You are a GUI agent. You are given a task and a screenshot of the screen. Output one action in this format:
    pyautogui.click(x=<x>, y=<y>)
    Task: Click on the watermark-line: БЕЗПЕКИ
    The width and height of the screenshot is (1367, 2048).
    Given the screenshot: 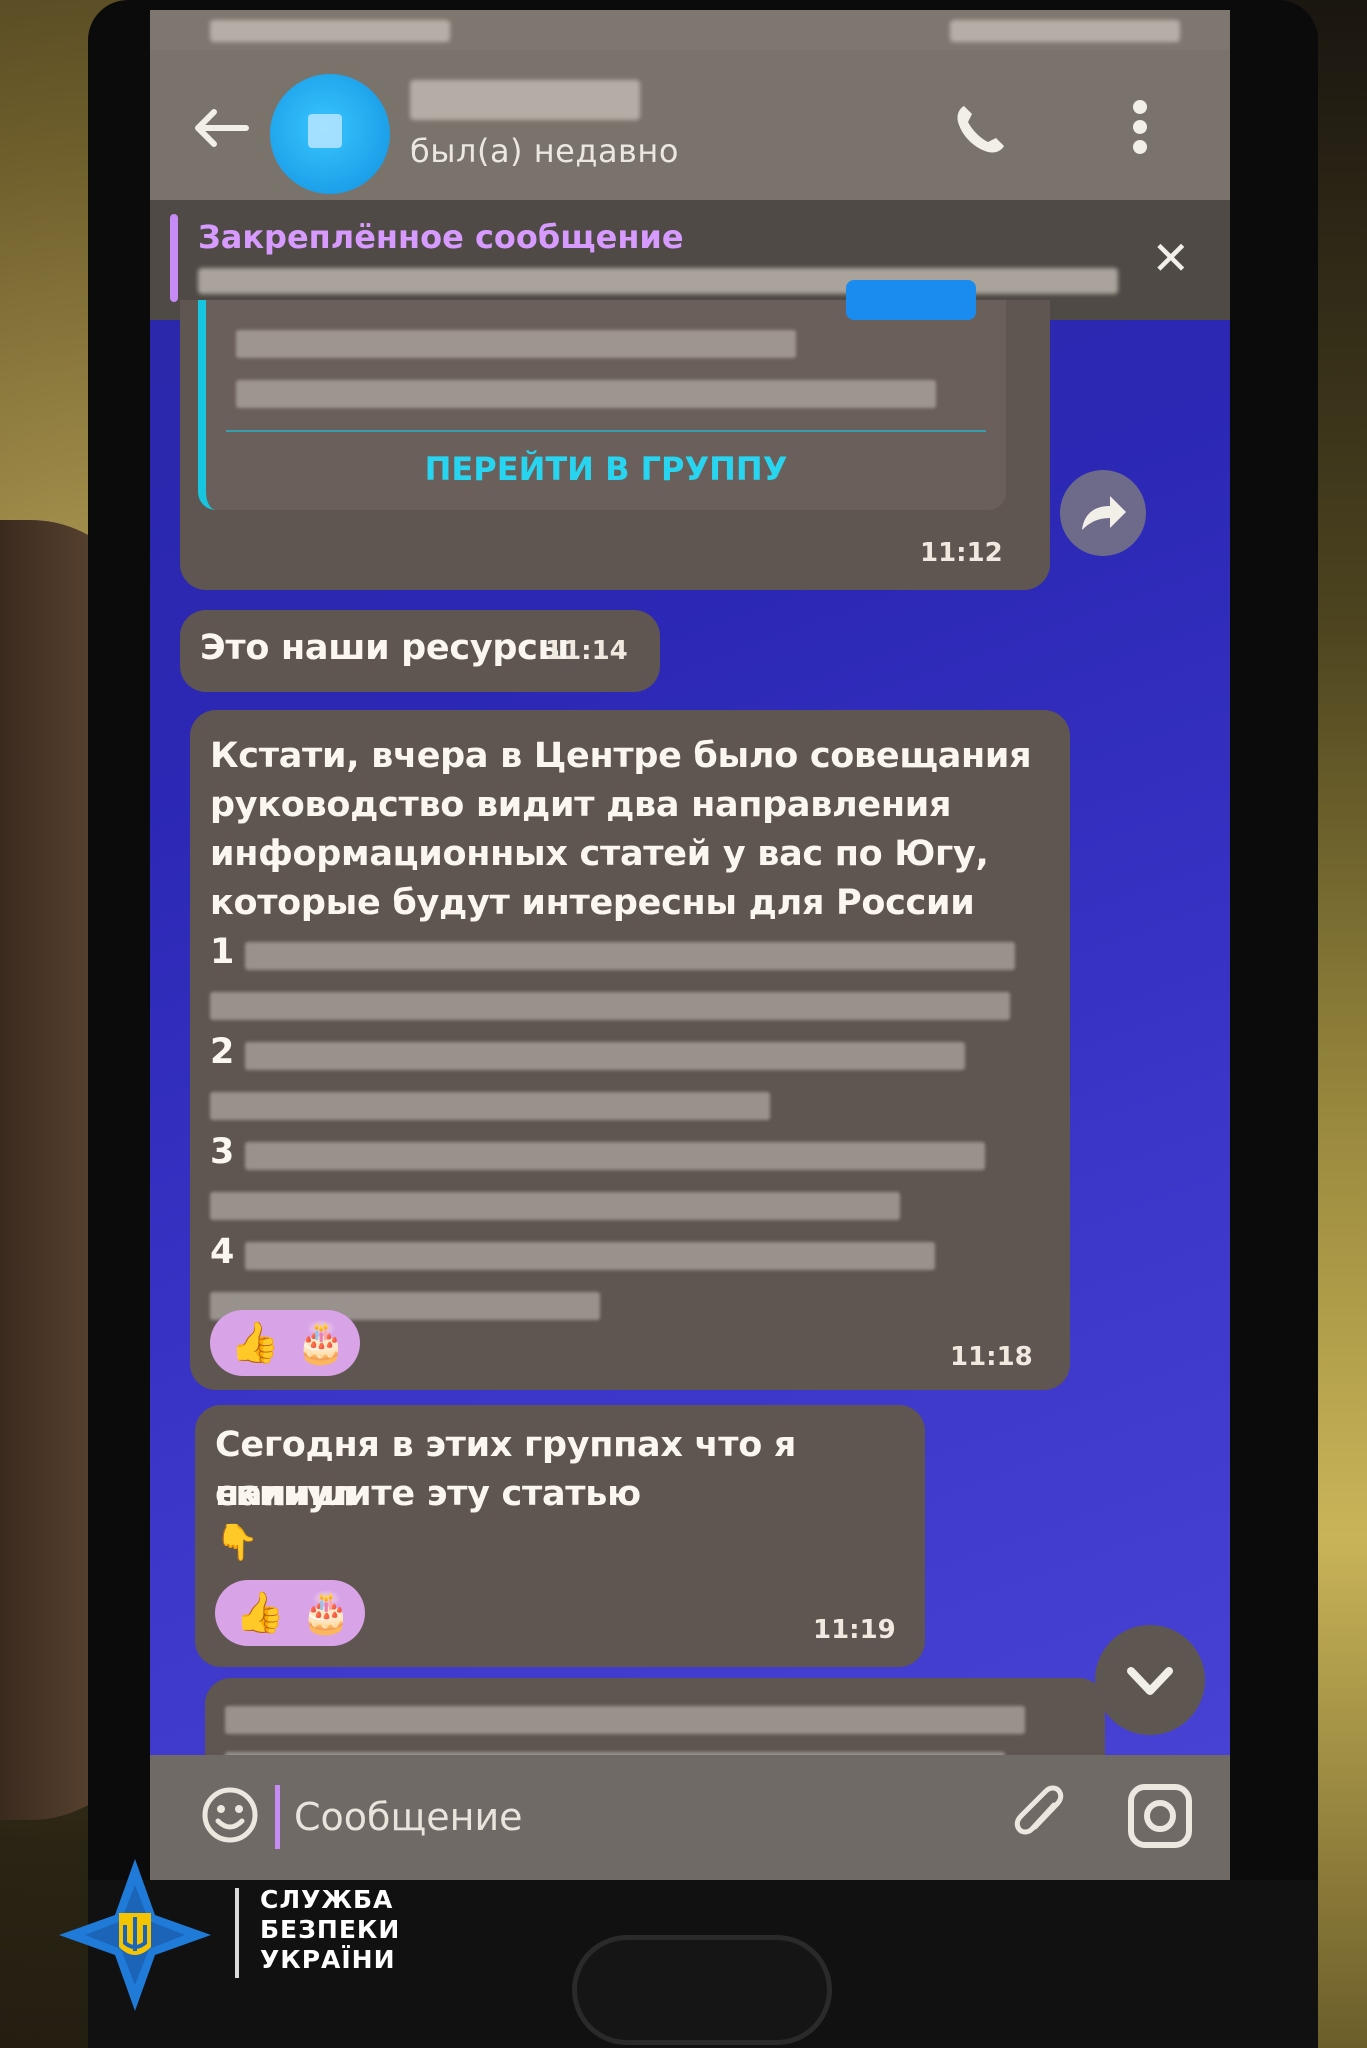 What is the action you would take?
    pyautogui.click(x=330, y=1929)
    